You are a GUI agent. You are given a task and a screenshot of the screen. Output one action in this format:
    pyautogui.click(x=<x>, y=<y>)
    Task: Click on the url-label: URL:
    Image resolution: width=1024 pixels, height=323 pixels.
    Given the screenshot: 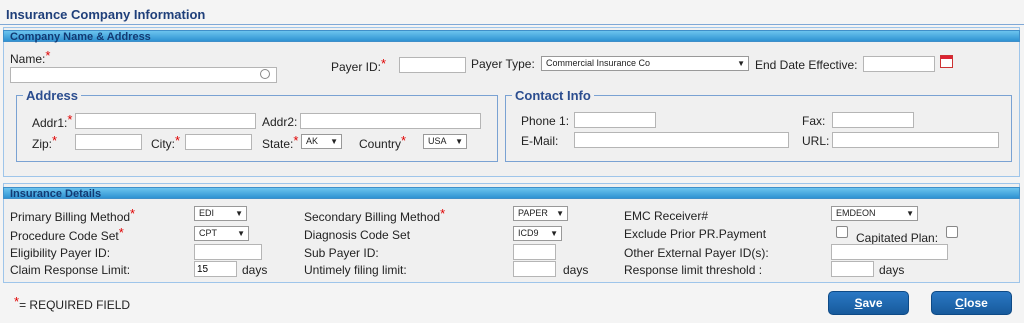 What is the action you would take?
    pyautogui.click(x=816, y=141)
    